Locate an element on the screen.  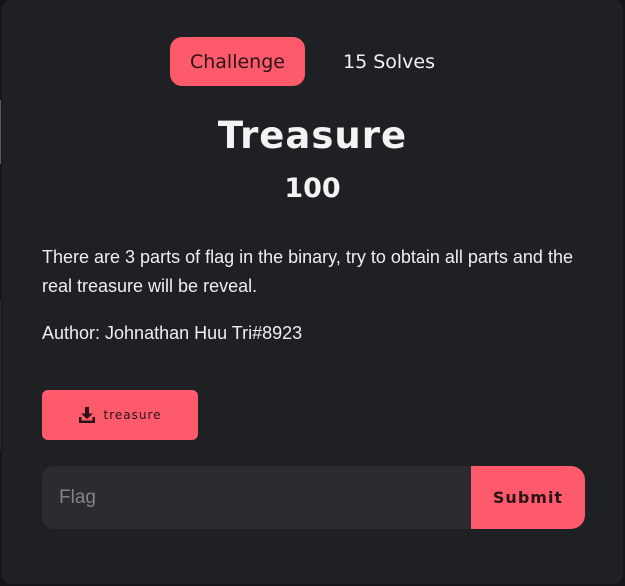
download-file-button: treasure is located at coordinates (120, 415).